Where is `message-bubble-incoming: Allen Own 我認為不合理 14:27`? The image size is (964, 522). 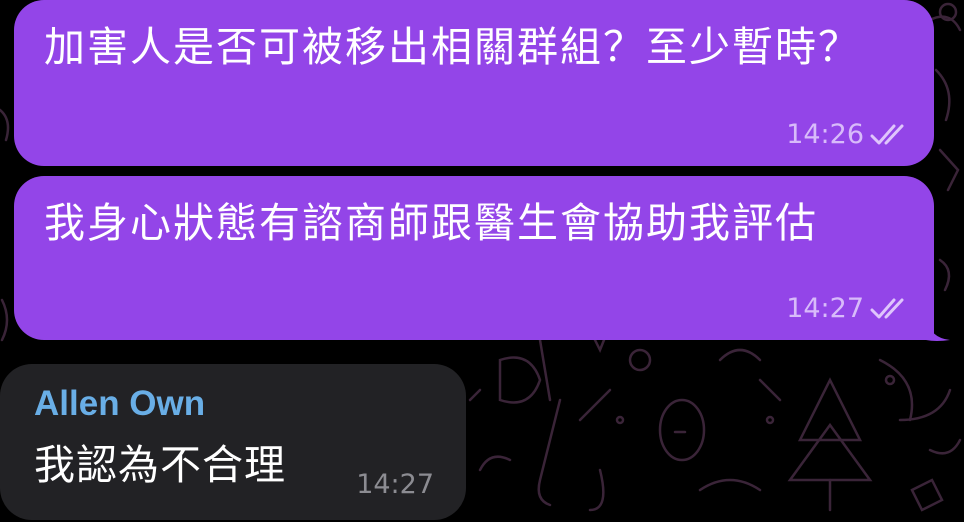 message-bubble-incoming: Allen Own 我認為不合理 14:27 is located at coordinates (233, 442).